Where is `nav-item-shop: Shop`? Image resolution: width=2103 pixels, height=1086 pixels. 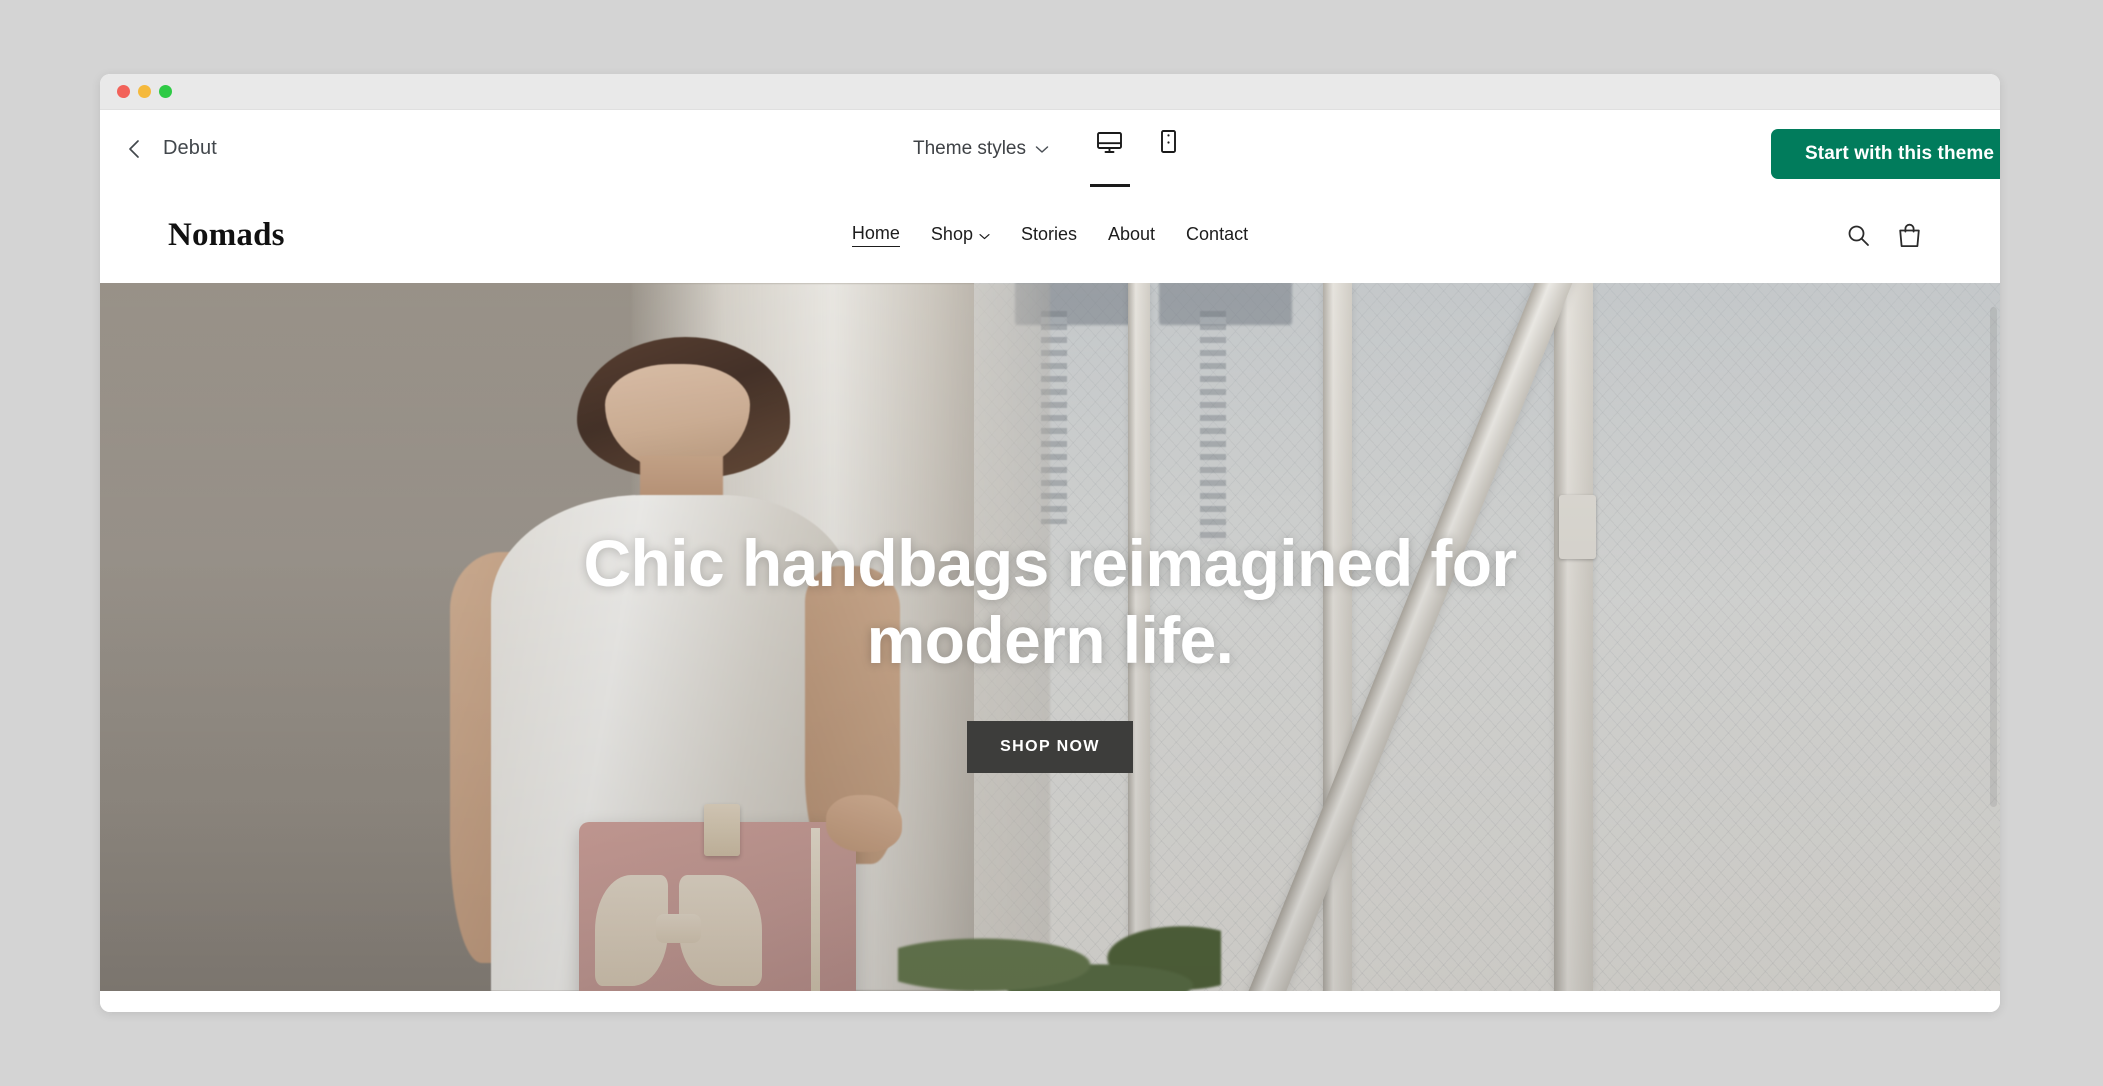
nav-item-shop: Shop is located at coordinates (960, 235).